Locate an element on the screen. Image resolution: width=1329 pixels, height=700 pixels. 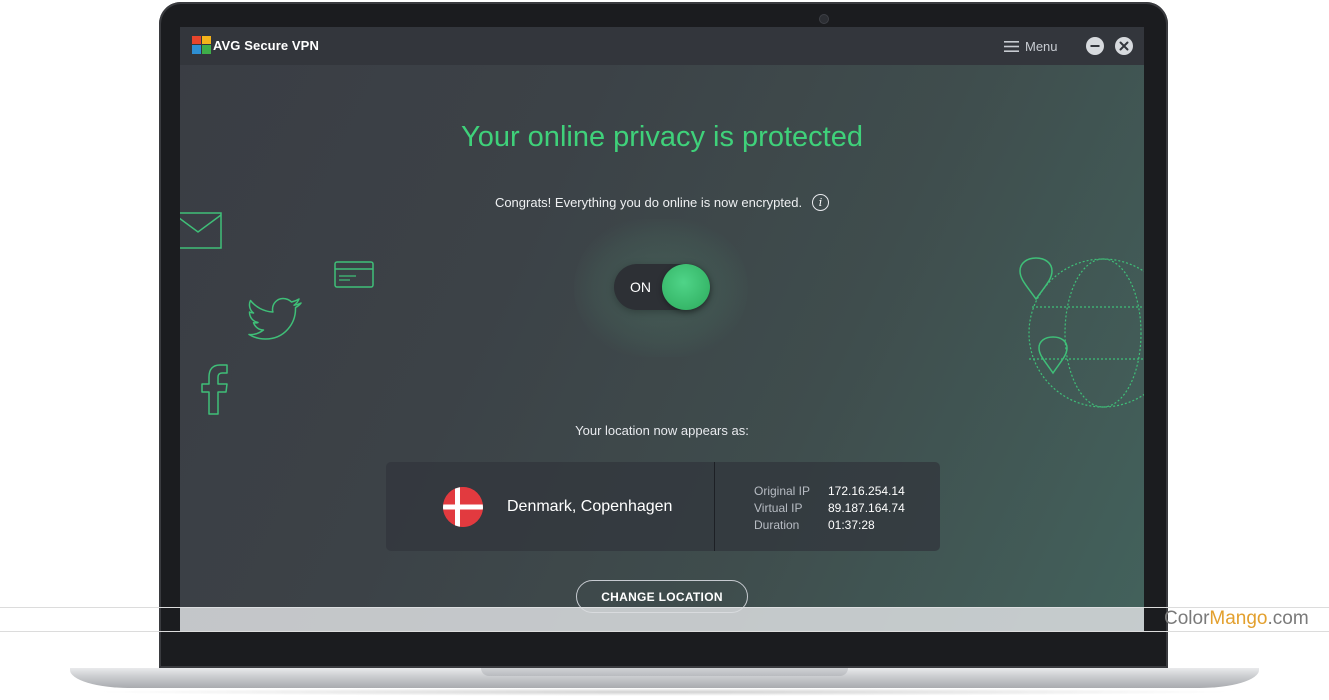
hamburger-icon is located at coordinates (1011, 46).